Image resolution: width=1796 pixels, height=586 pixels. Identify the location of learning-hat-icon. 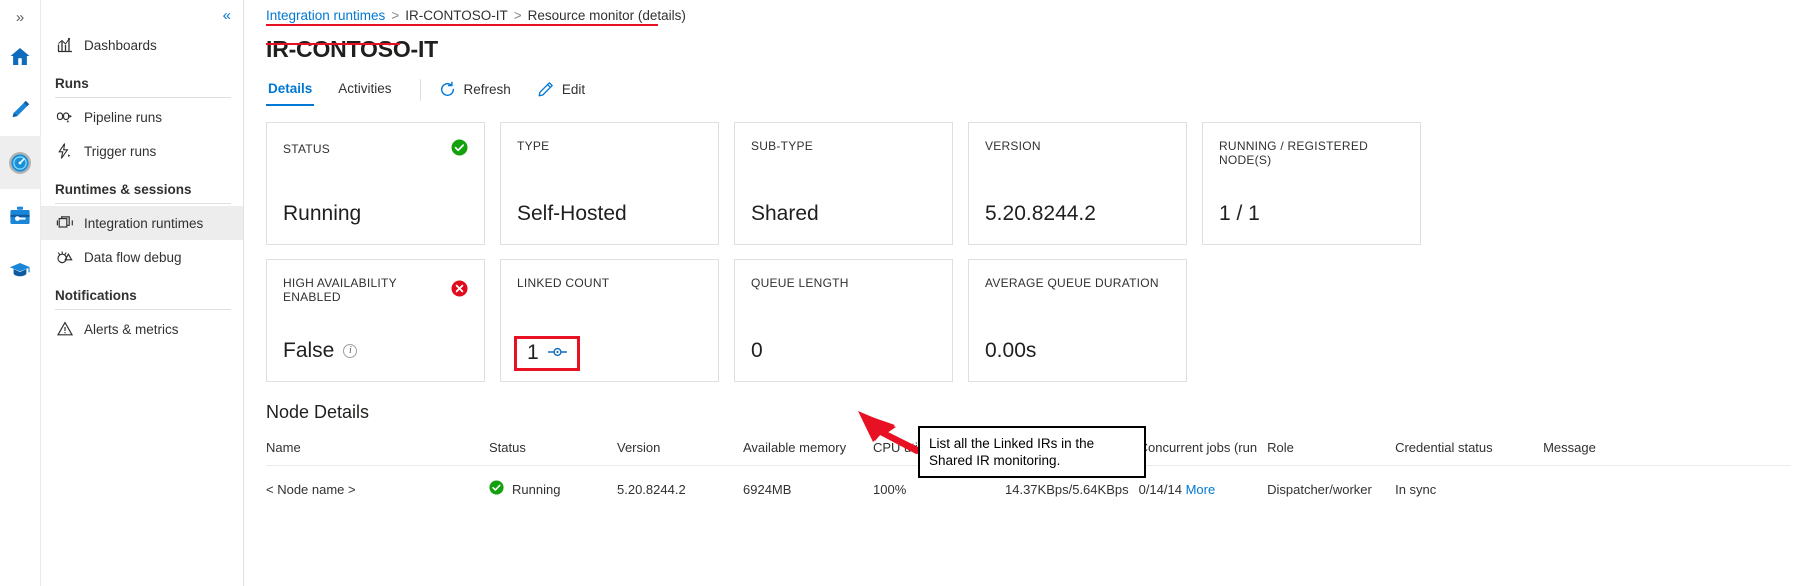
(20, 269).